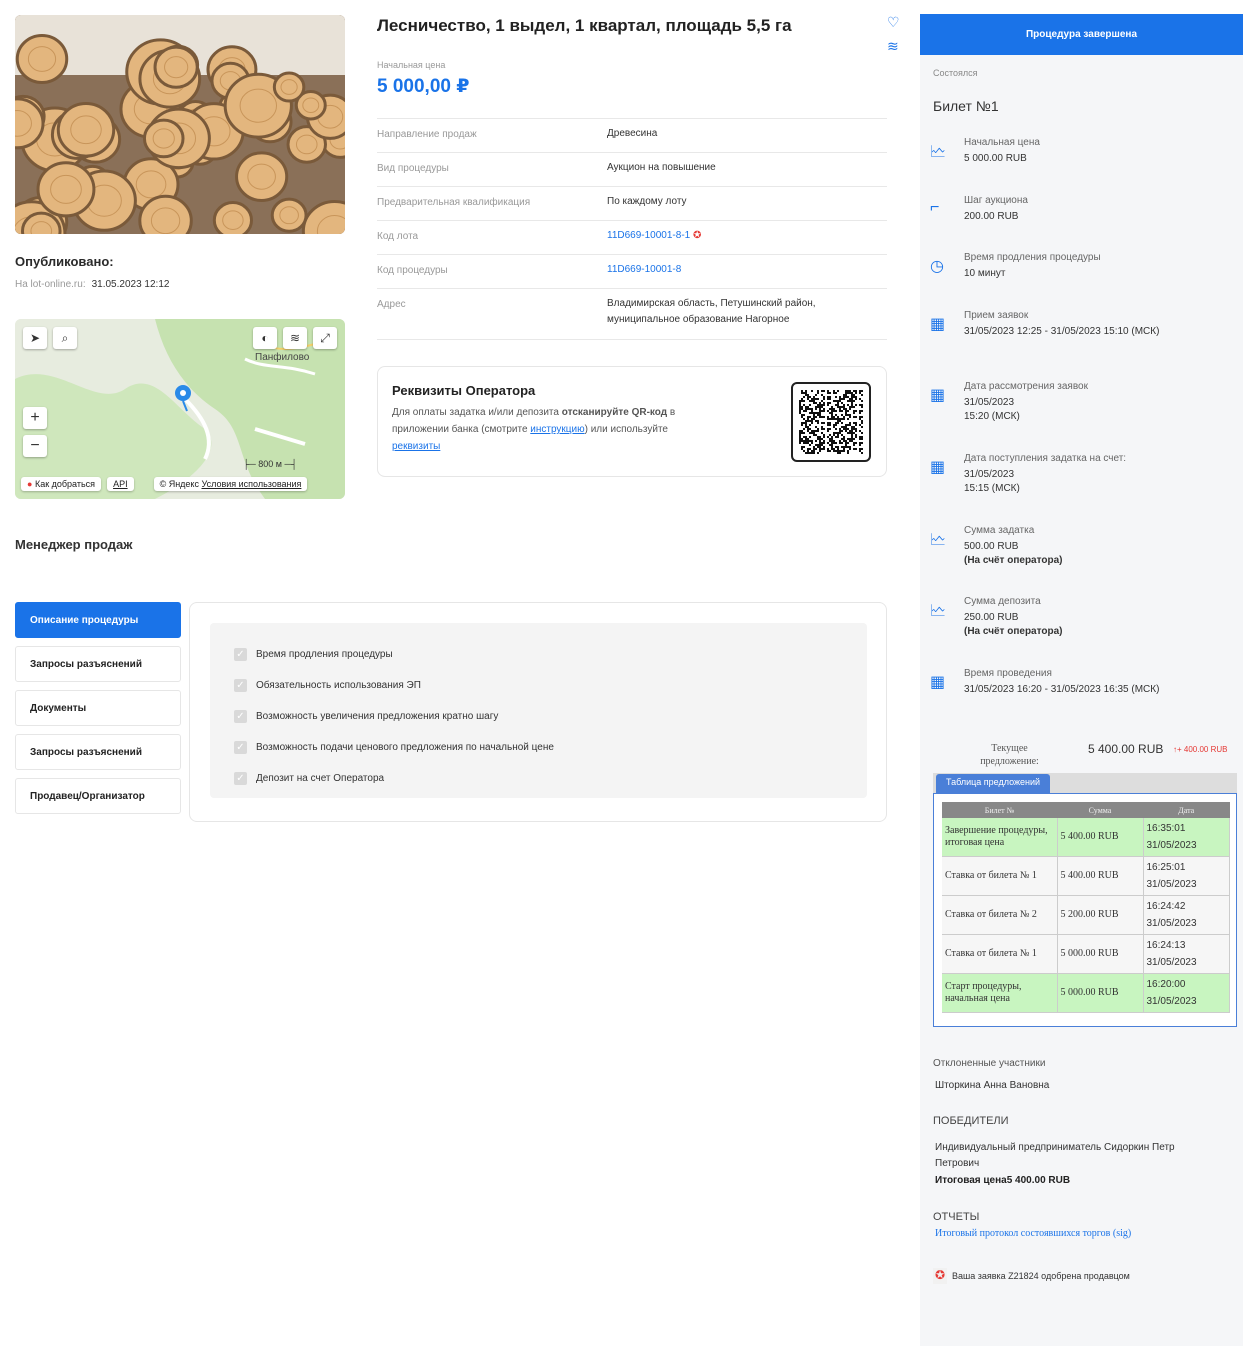 The image size is (1243, 1346). What do you see at coordinates (338, 685) in the screenshot?
I see `check-label: Обязательность использования ЭП` at bounding box center [338, 685].